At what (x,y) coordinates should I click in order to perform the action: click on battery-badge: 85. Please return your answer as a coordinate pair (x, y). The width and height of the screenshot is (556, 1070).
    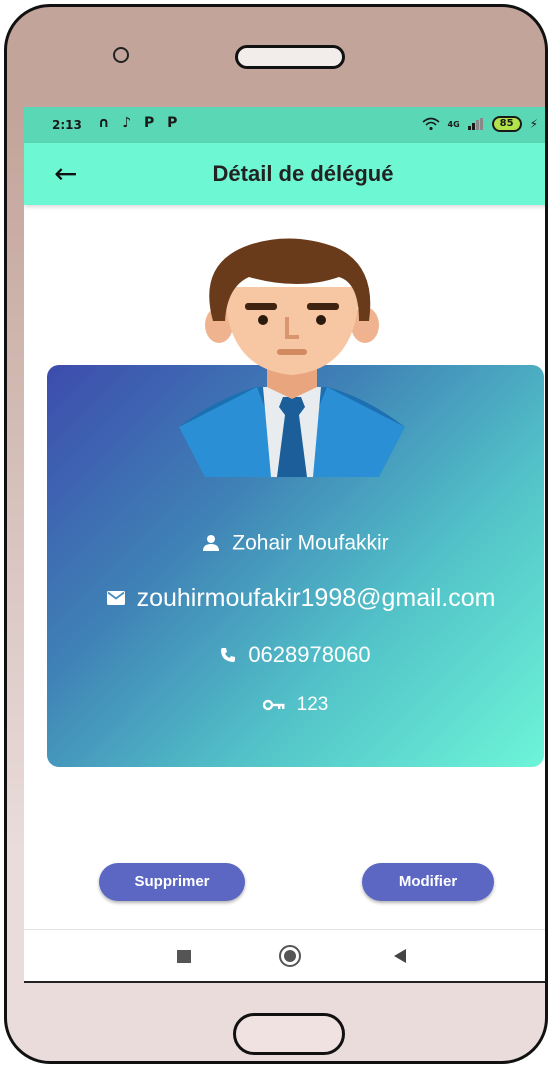
    Looking at the image, I should click on (506, 124).